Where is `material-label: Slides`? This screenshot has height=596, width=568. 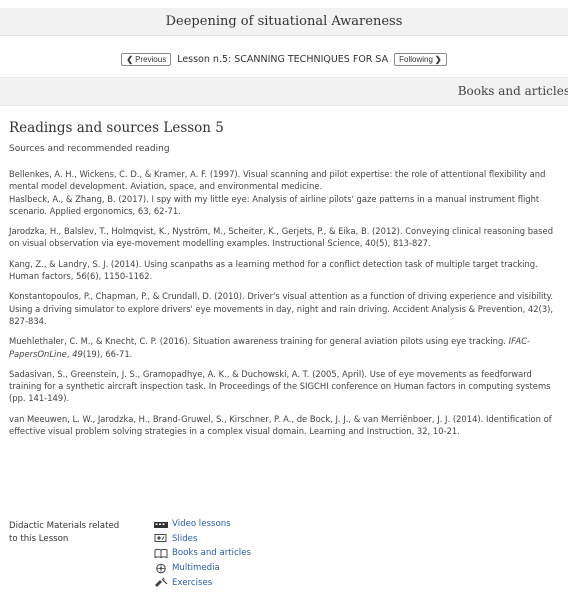 material-label: Slides is located at coordinates (185, 538).